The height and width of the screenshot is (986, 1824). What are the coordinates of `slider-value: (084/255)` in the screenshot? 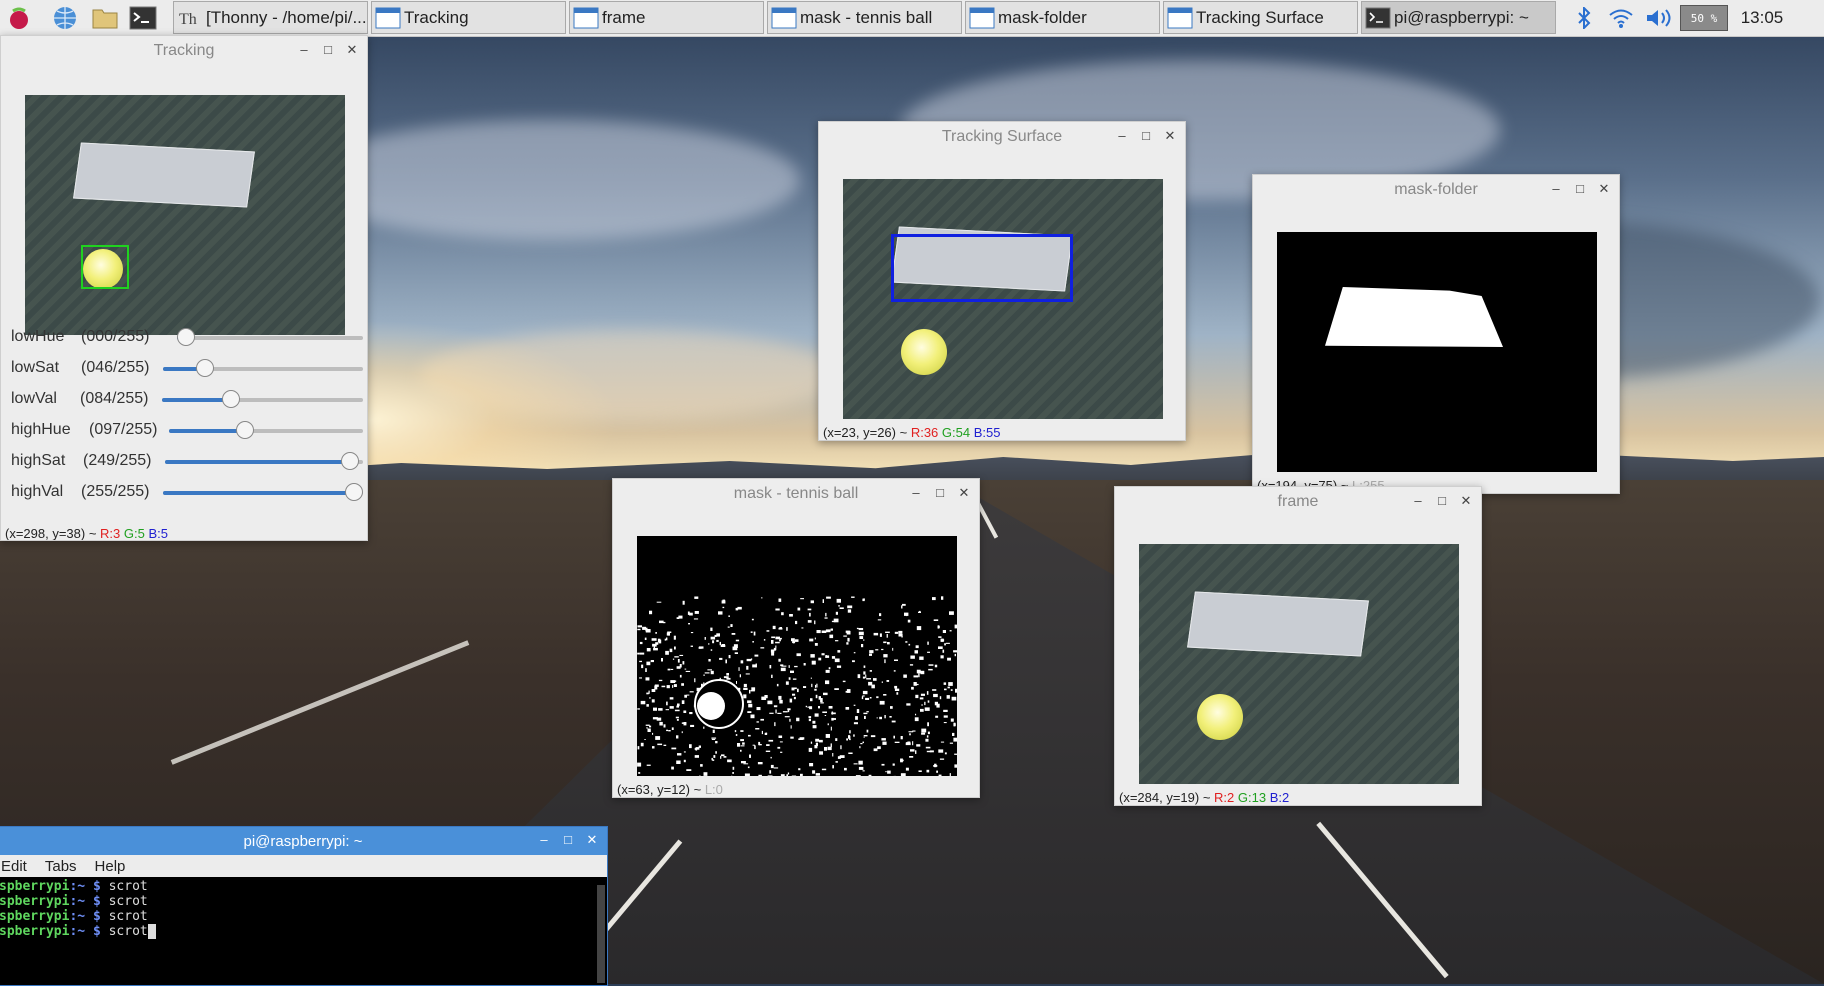 It's located at (114, 399).